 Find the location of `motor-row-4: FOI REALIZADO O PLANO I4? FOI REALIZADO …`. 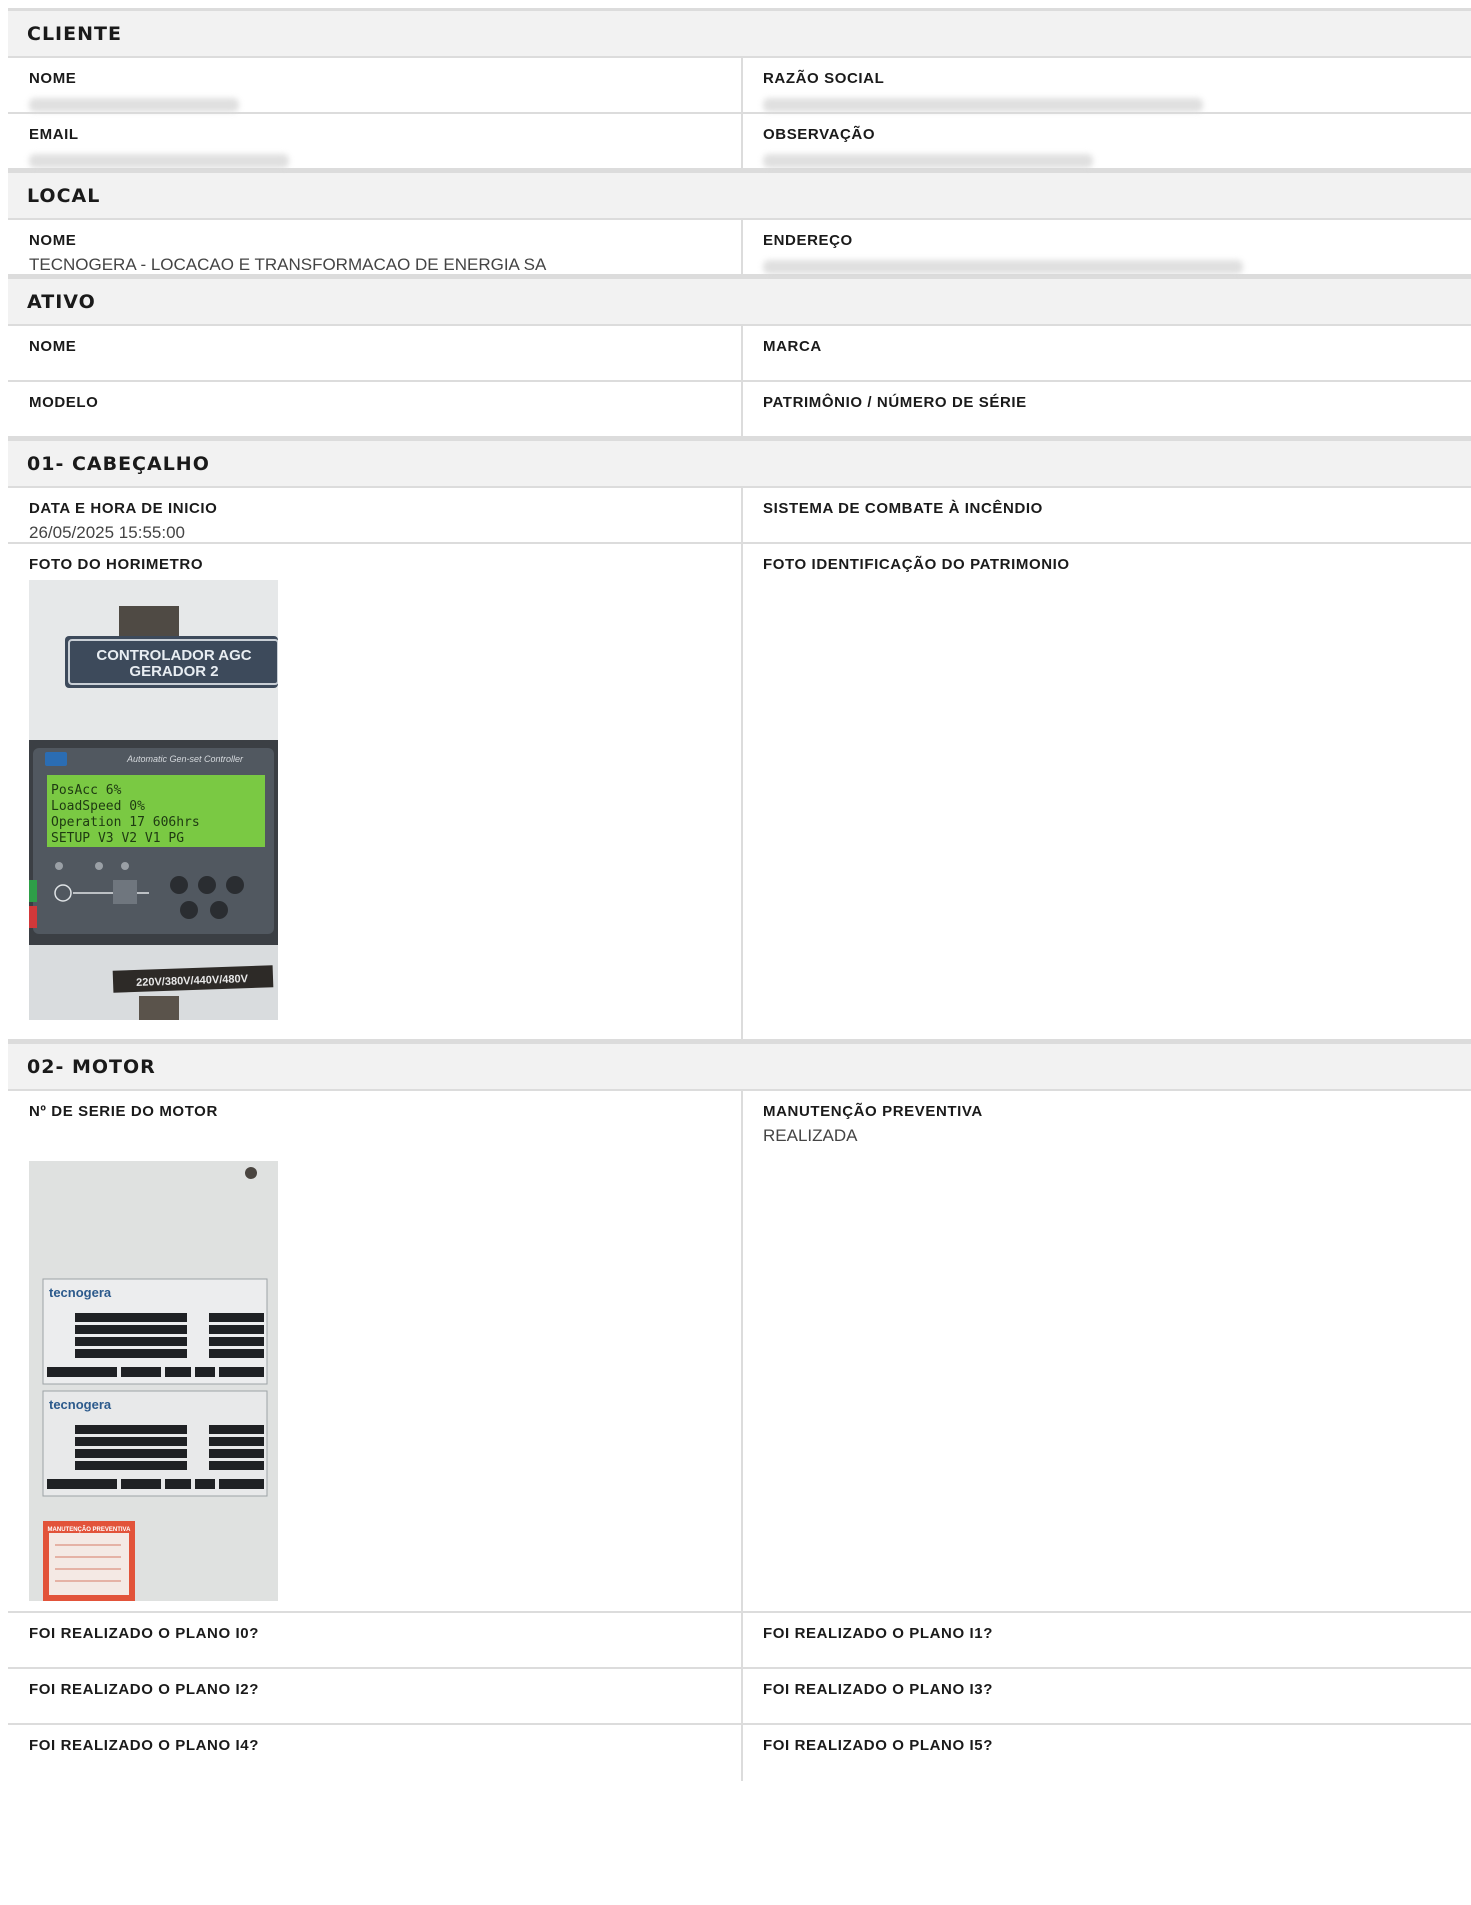

motor-row-4: FOI REALIZADO O PLANO I4? FOI REALIZADO … is located at coordinates (739, 1753).